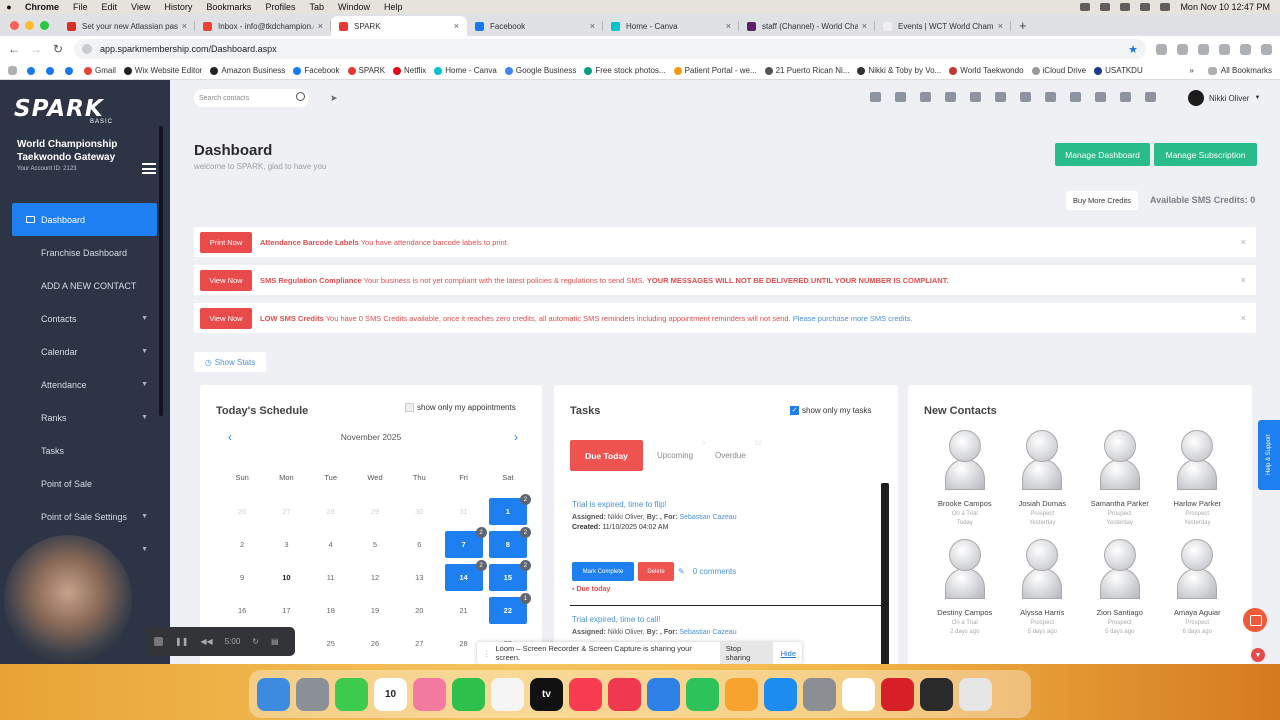  What do you see at coordinates (1102, 154) in the screenshot?
I see `manage-dashboard-button: Manage Dashboard` at bounding box center [1102, 154].